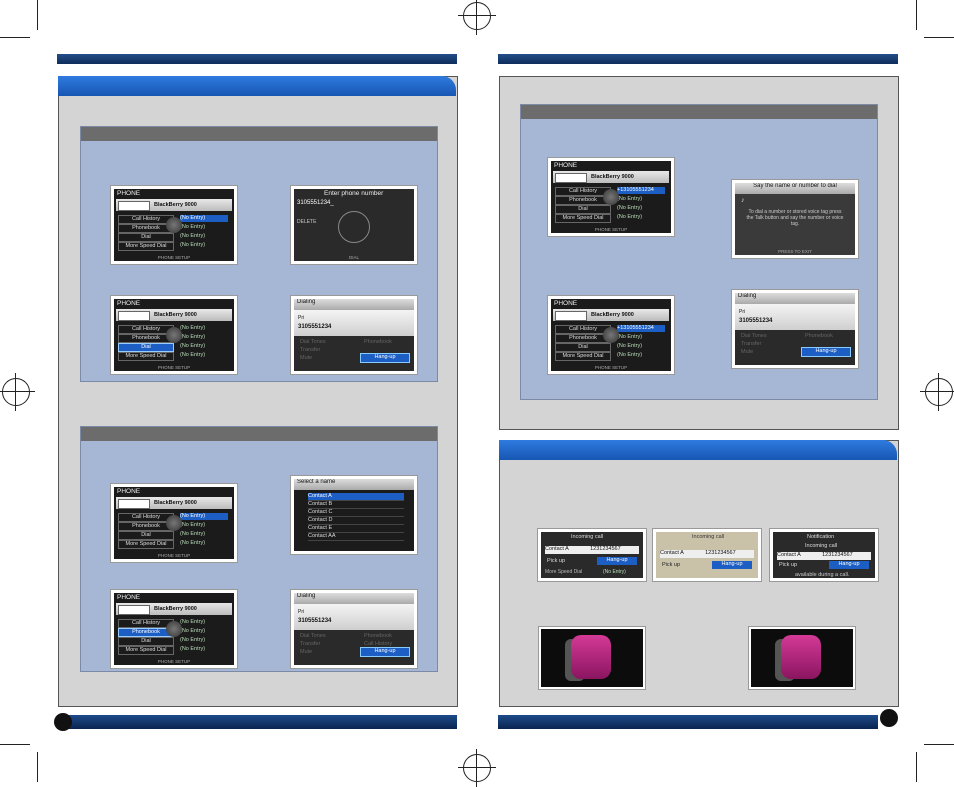 Image resolution: width=954 pixels, height=787 pixels. Describe the element at coordinates (257, 86) in the screenshot. I see `left-title-bar` at that location.